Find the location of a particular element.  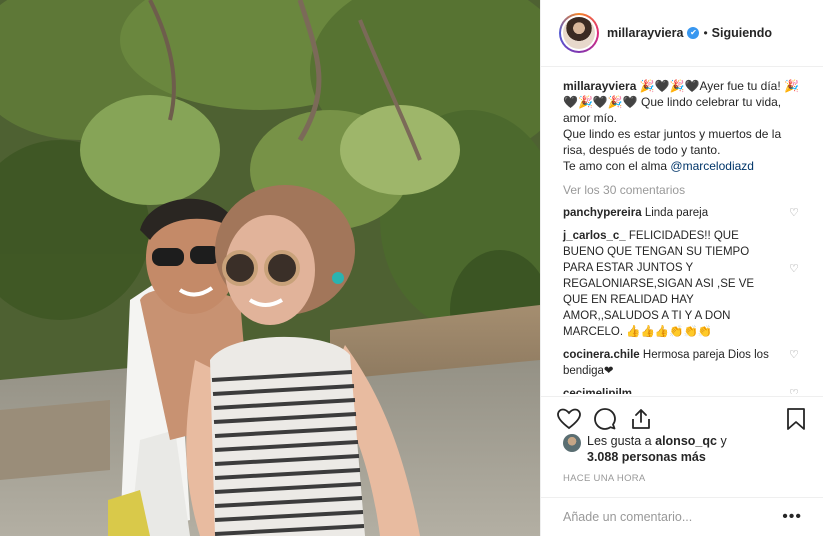

liker-avatar is located at coordinates (572, 443).